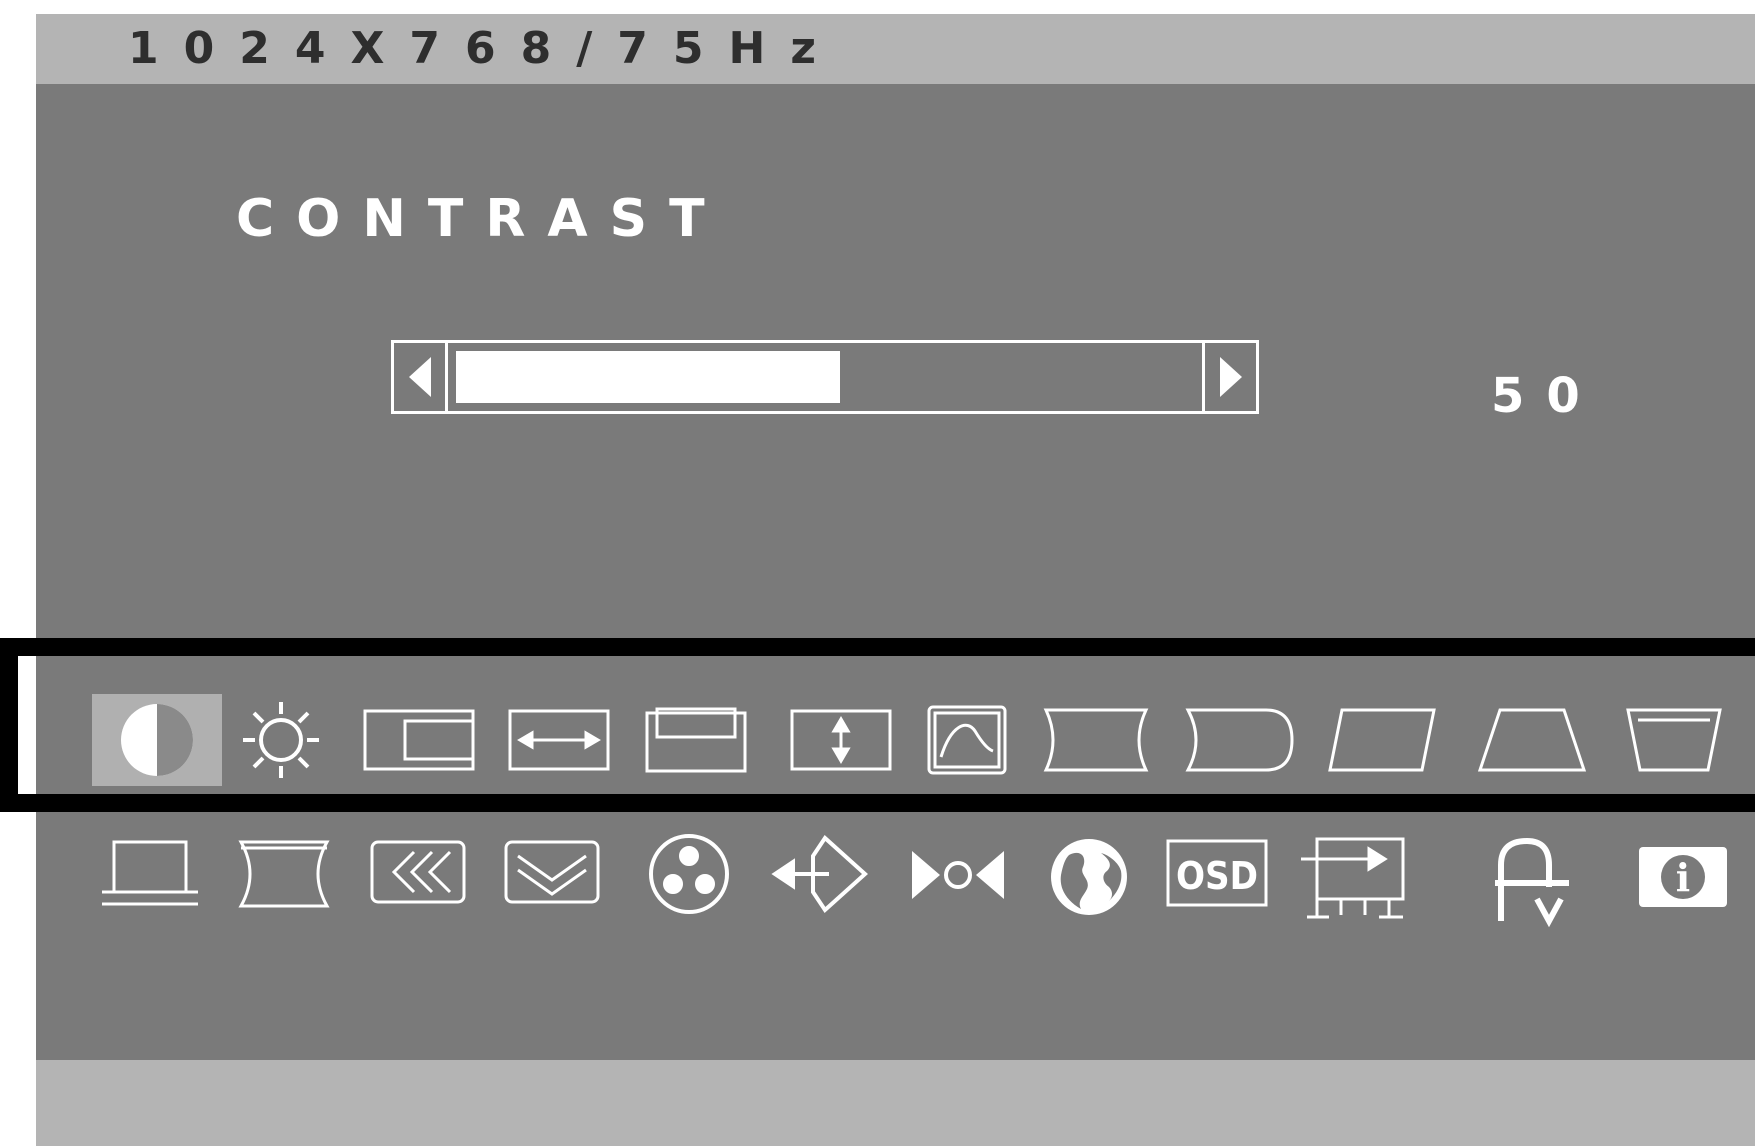 Image resolution: width=1755 pixels, height=1146 pixels. What do you see at coordinates (418, 872) in the screenshot?
I see `moire-h-icon` at bounding box center [418, 872].